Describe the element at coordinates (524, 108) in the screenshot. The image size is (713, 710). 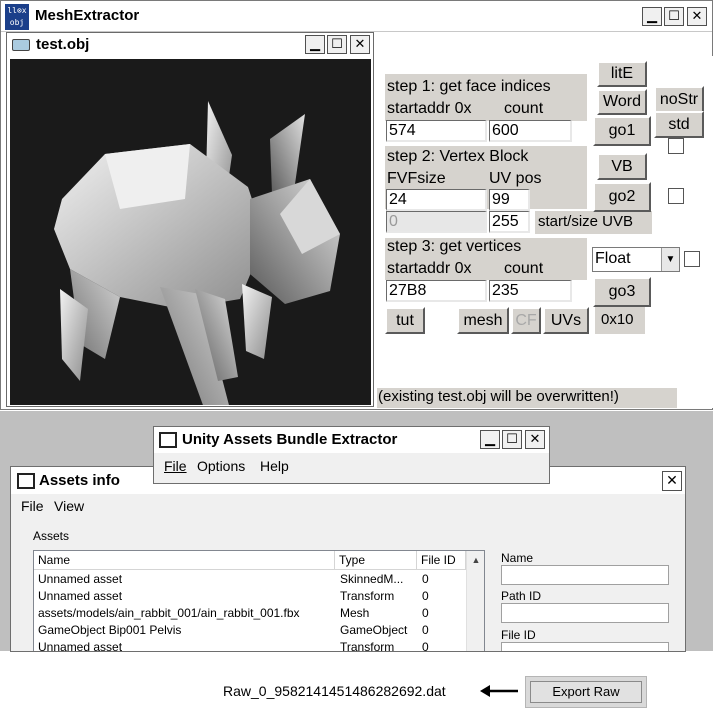
I see `step1-count-label: count` at that location.